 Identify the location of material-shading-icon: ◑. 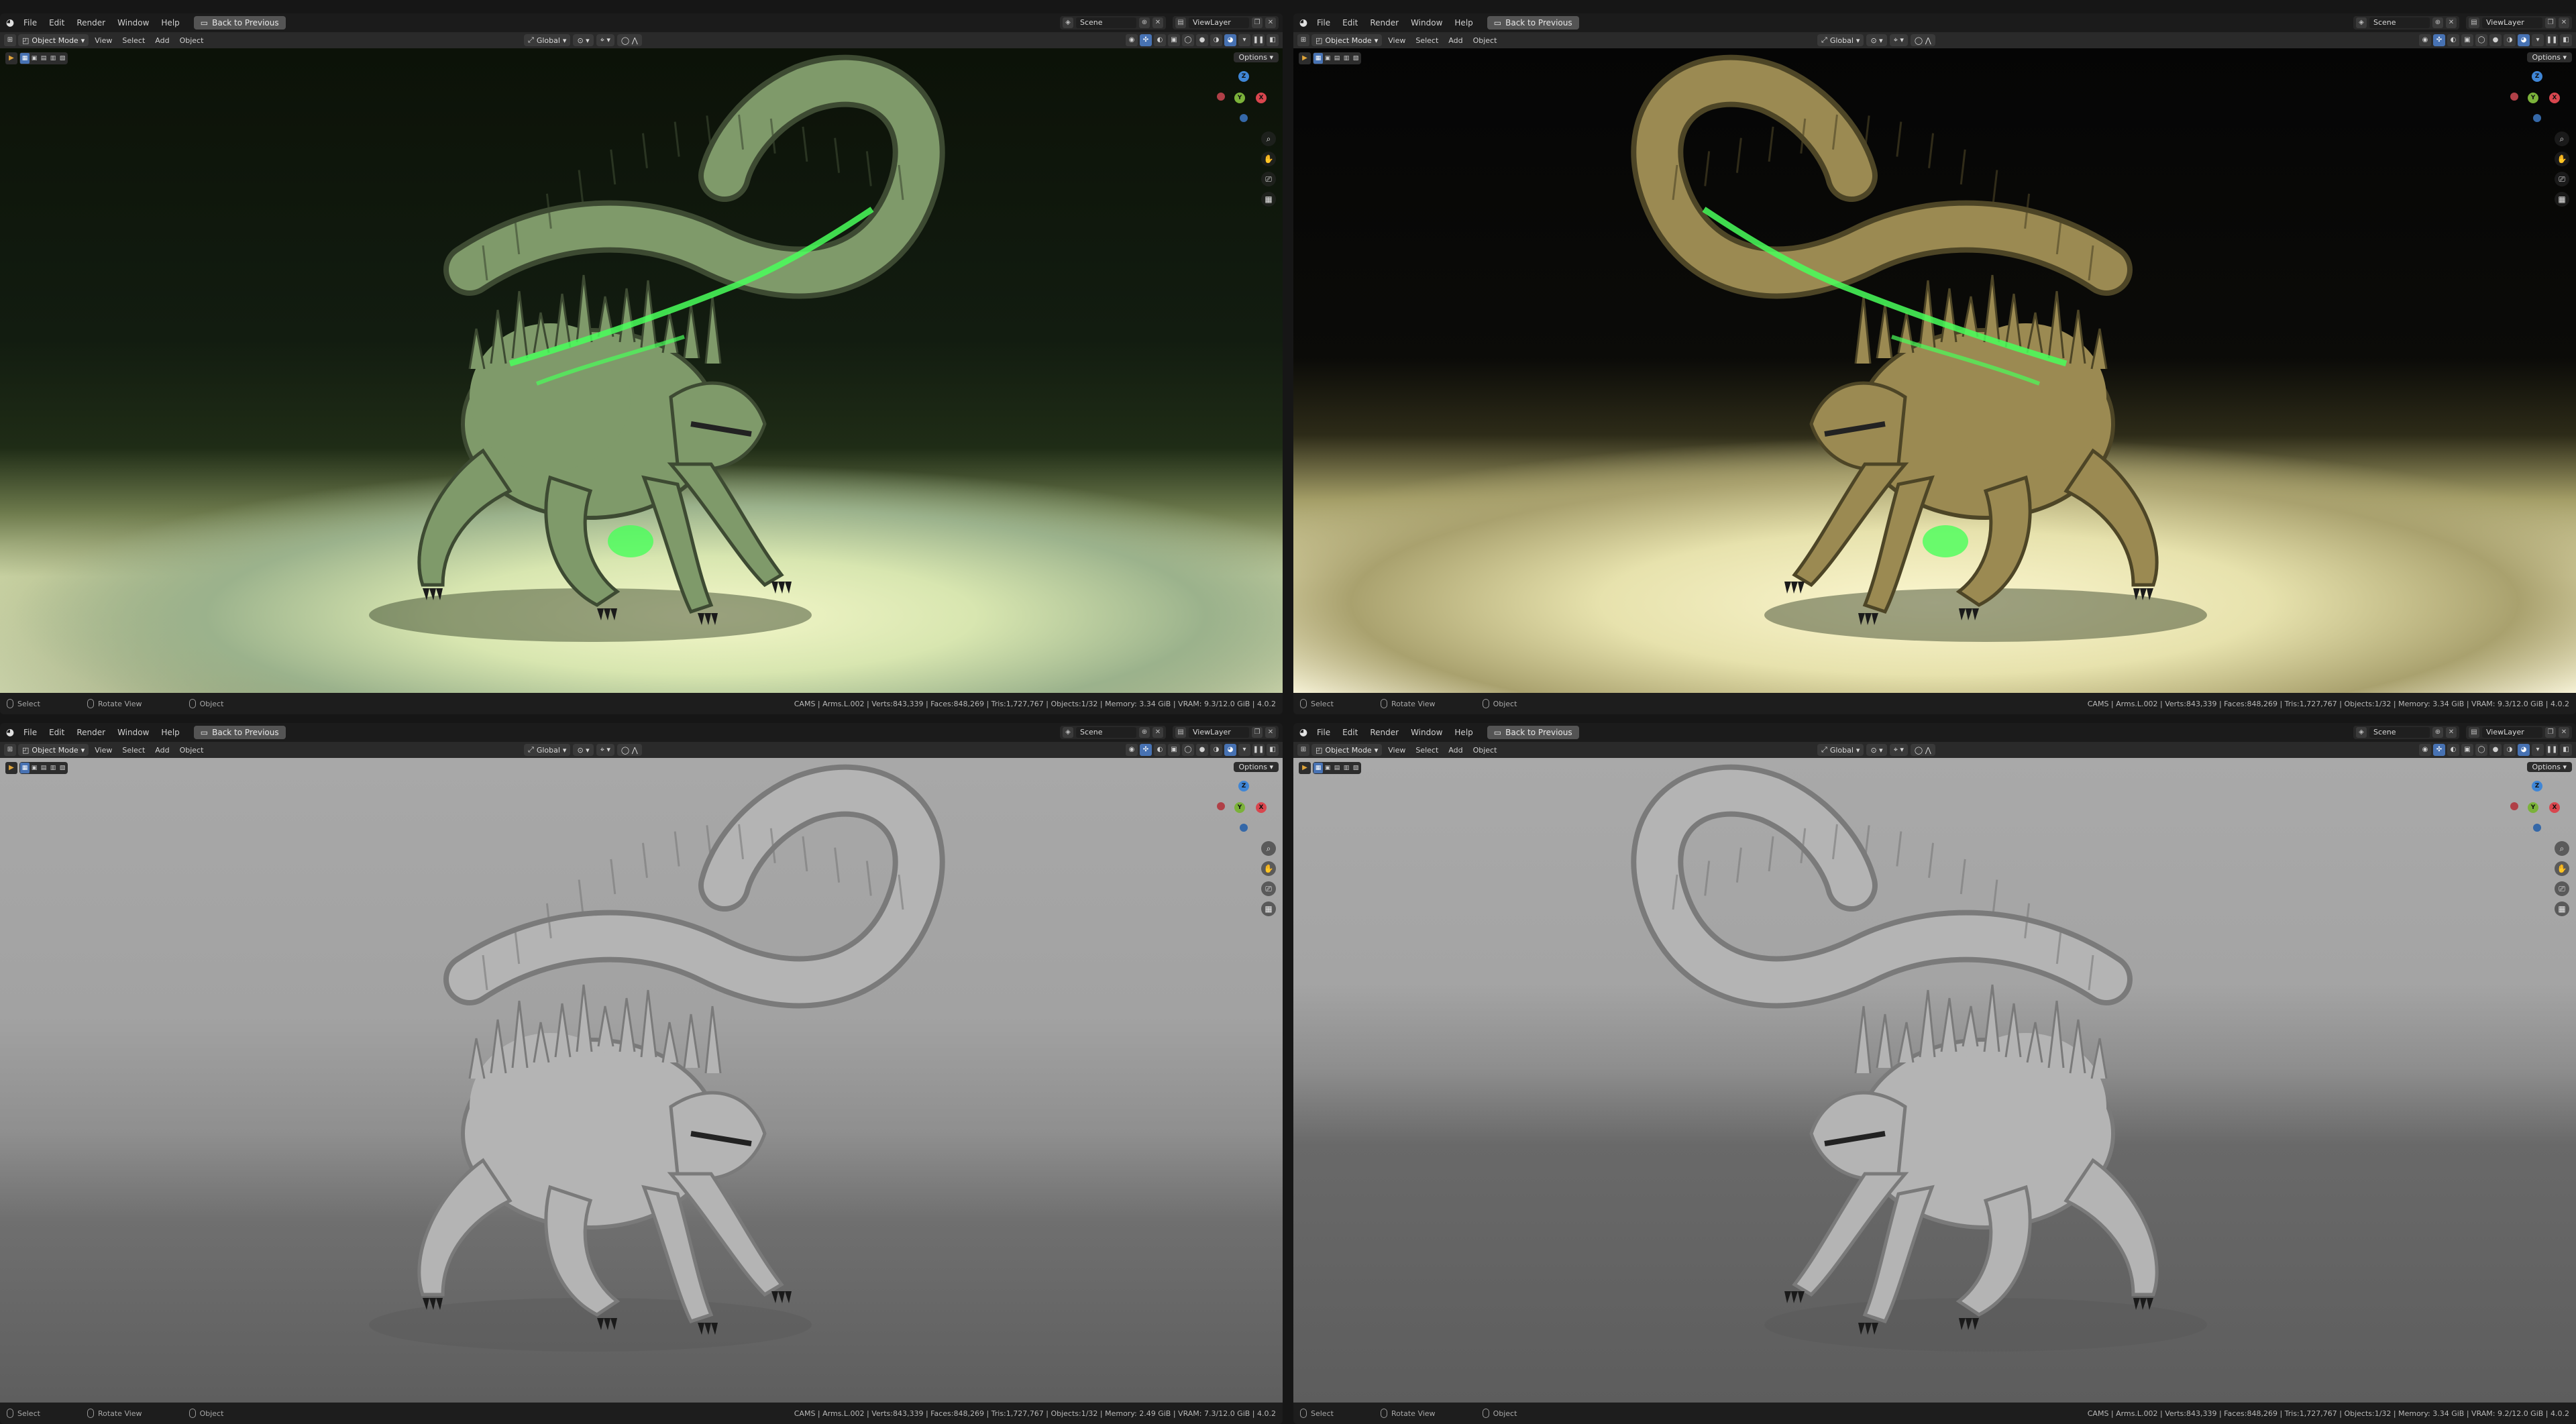
(2510, 750).